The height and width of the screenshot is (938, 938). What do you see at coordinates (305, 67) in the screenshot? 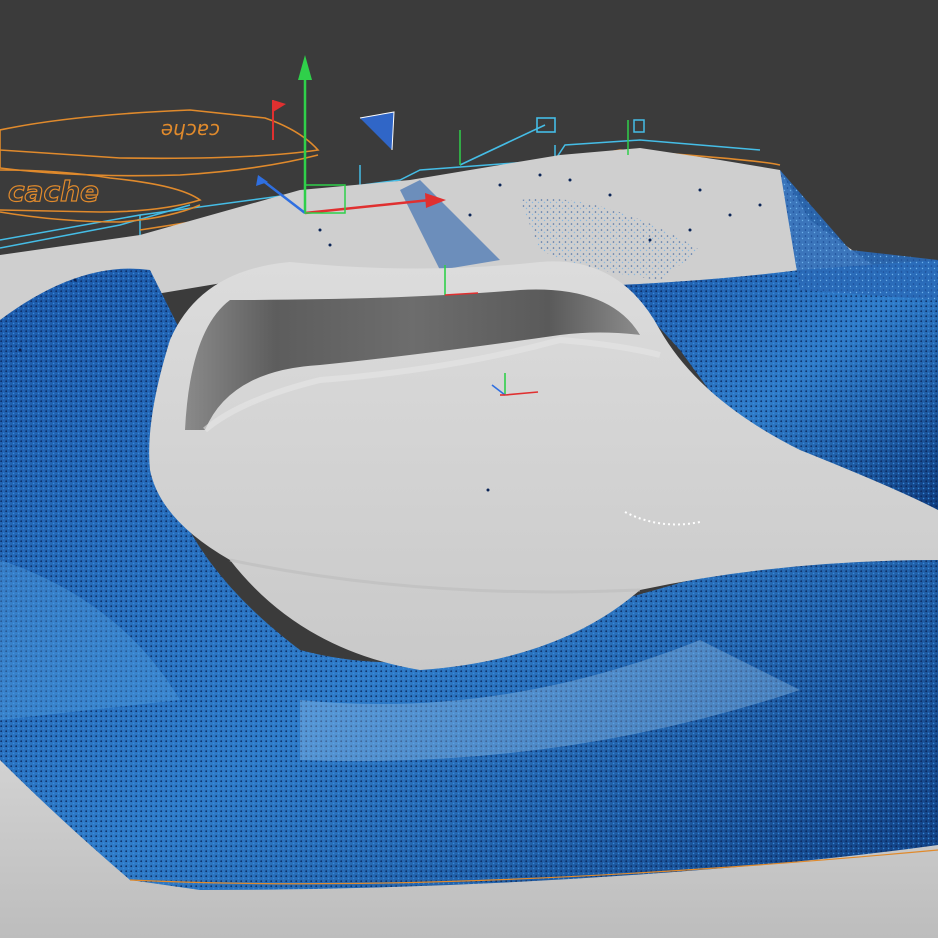
I see `y-axis-arrow-icon` at bounding box center [305, 67].